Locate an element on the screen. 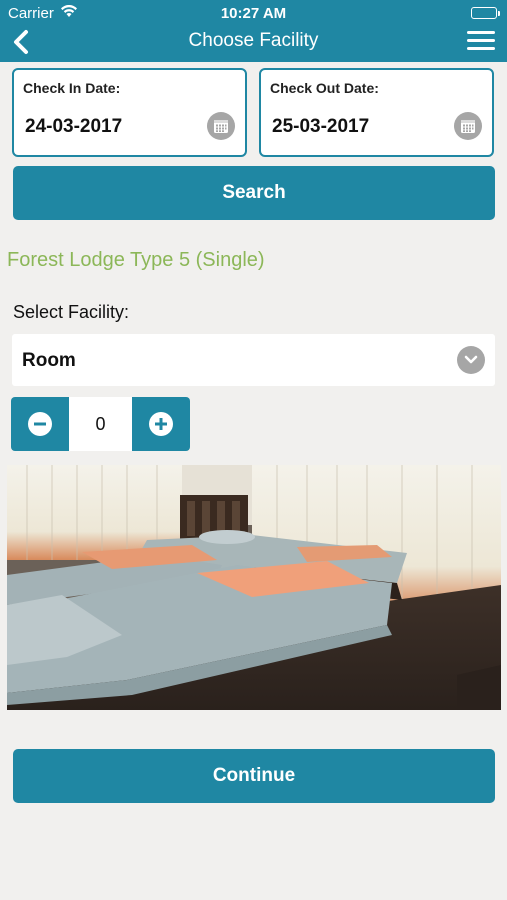 The height and width of the screenshot is (900, 507). increment-button is located at coordinates (161, 424).